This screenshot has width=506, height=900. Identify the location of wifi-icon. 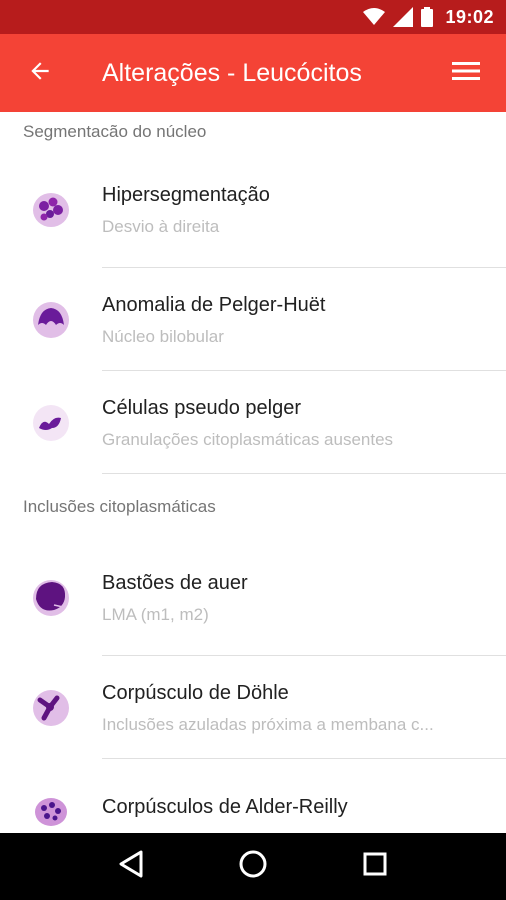
(374, 17).